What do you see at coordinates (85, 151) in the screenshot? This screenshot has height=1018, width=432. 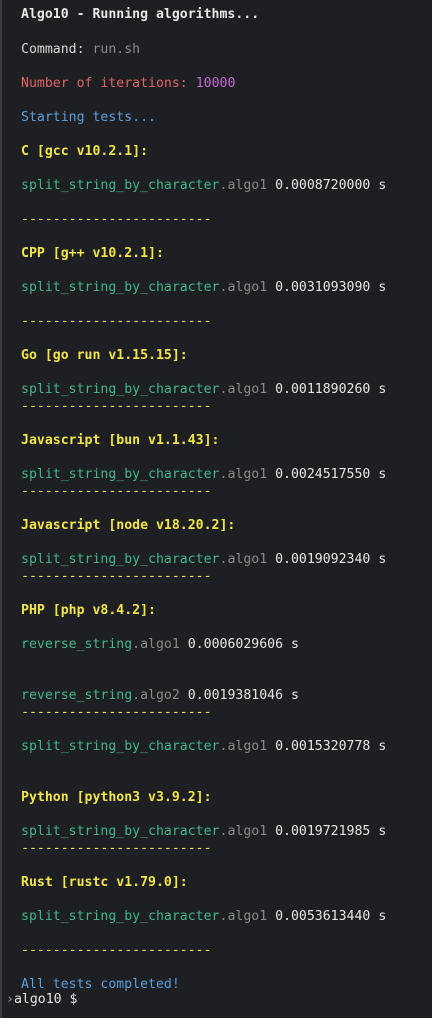 I see `section-title-c: C [gcc v10.2.1]:` at bounding box center [85, 151].